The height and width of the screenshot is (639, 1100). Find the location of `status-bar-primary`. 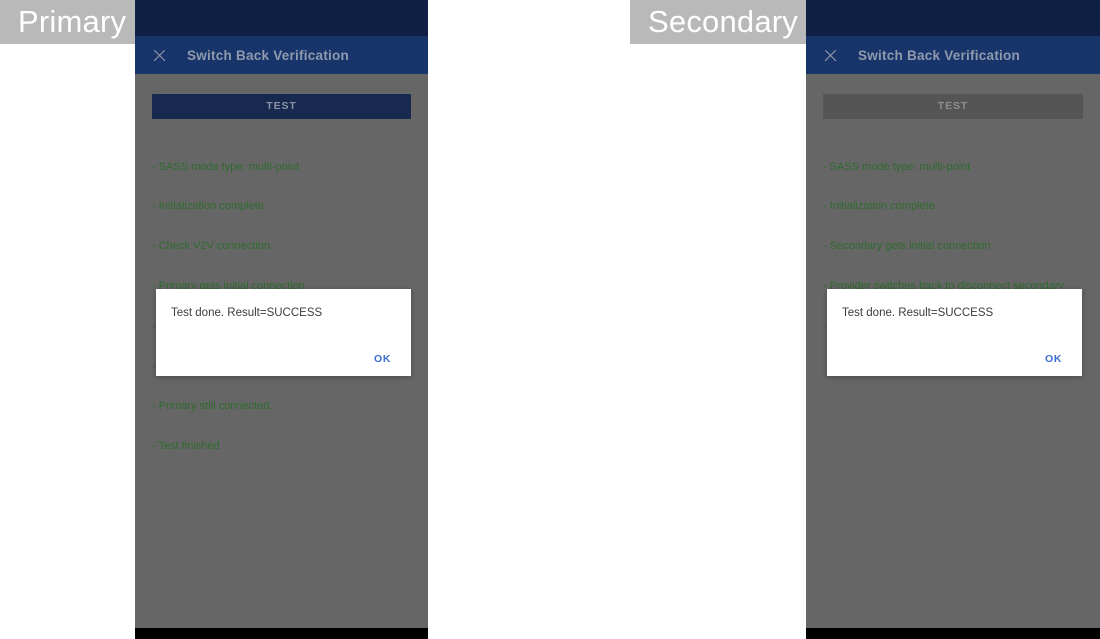

status-bar-primary is located at coordinates (281, 18).